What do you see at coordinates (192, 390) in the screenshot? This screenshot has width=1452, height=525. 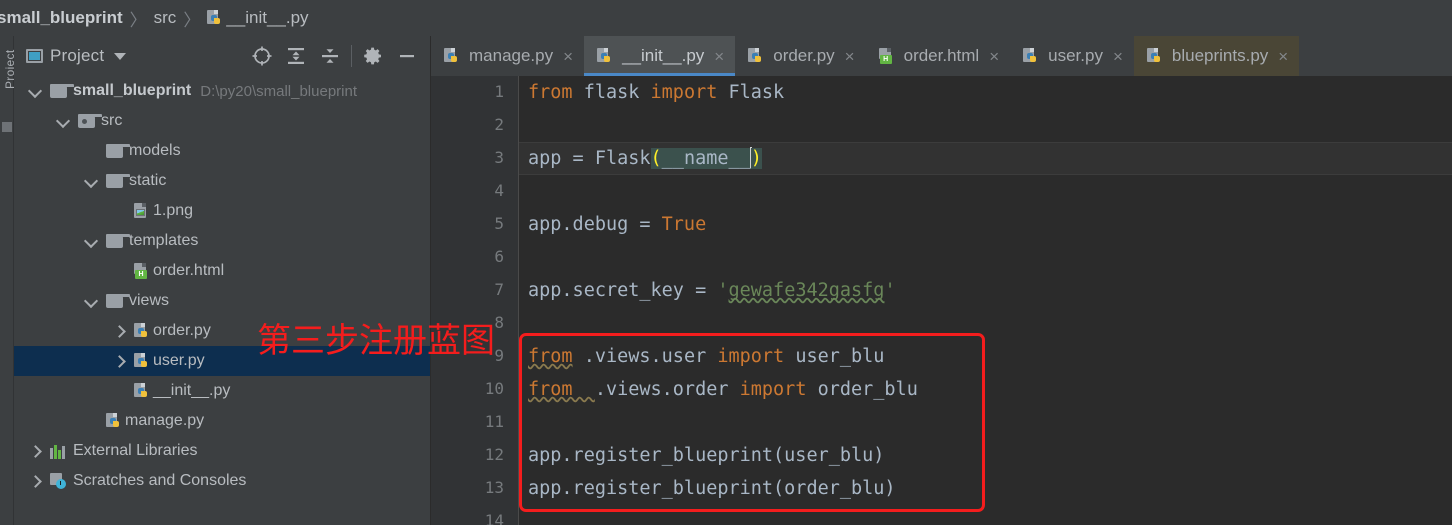 I see `tree-item-label: __init__.py` at bounding box center [192, 390].